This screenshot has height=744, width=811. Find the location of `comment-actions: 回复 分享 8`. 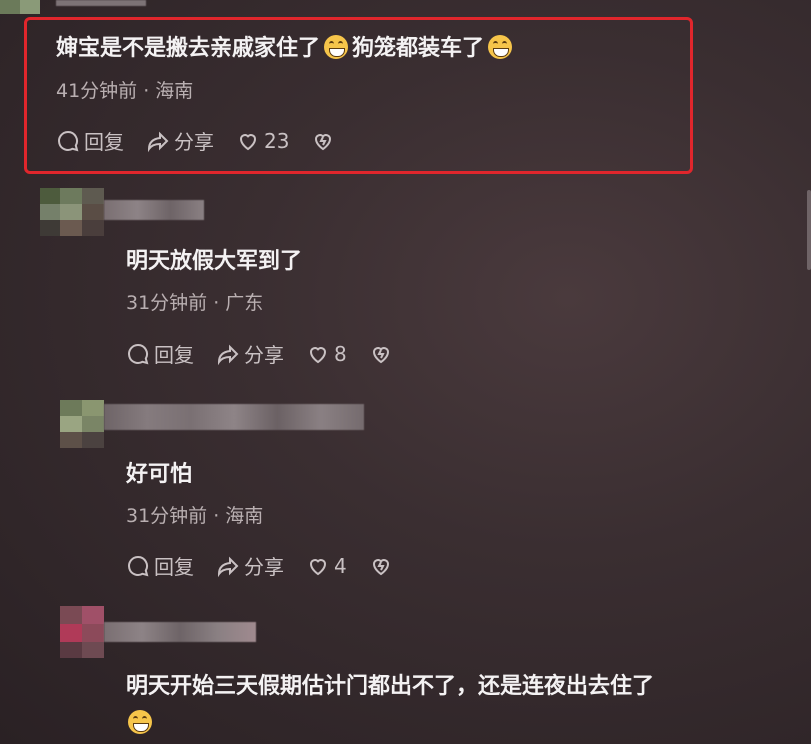

comment-actions: 回复 分享 8 is located at coordinates (272, 353).